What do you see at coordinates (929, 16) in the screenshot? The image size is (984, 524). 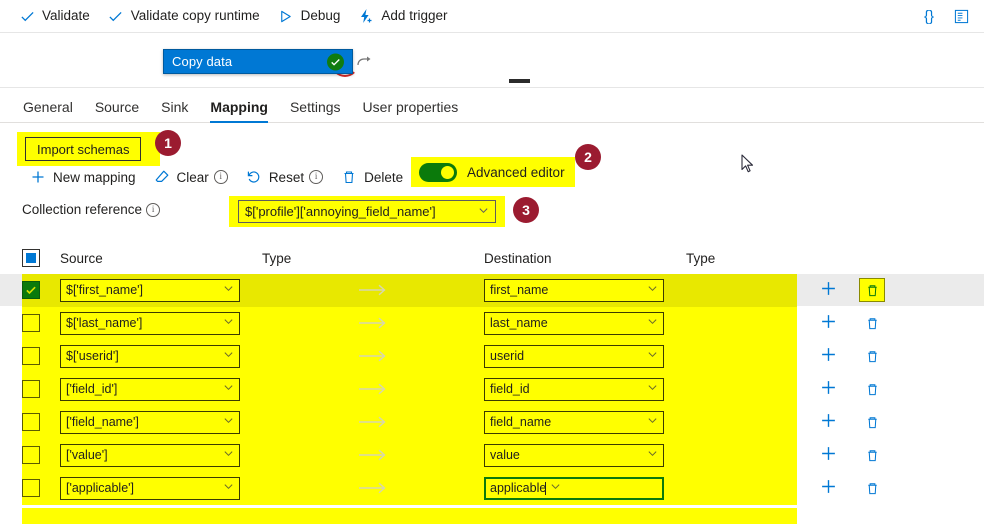 I see `code-braces-icon: {}` at bounding box center [929, 16].